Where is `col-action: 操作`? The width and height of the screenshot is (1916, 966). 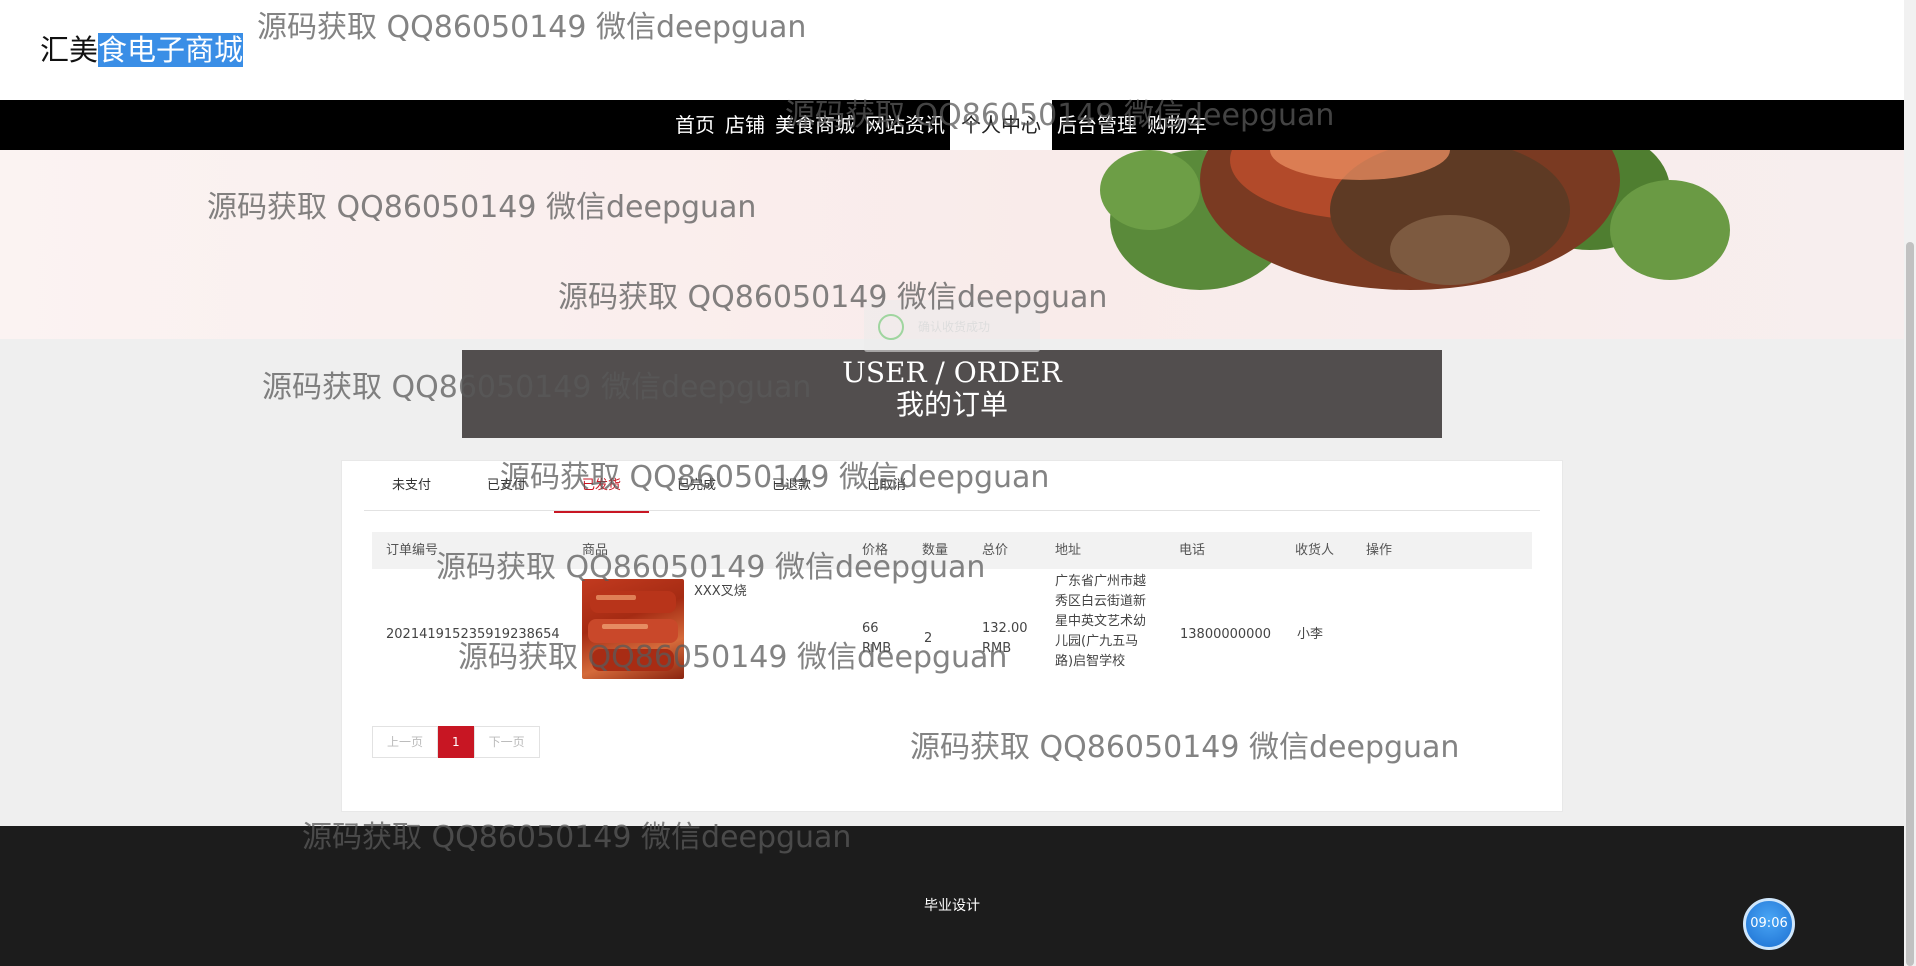 col-action: 操作 is located at coordinates (1379, 550).